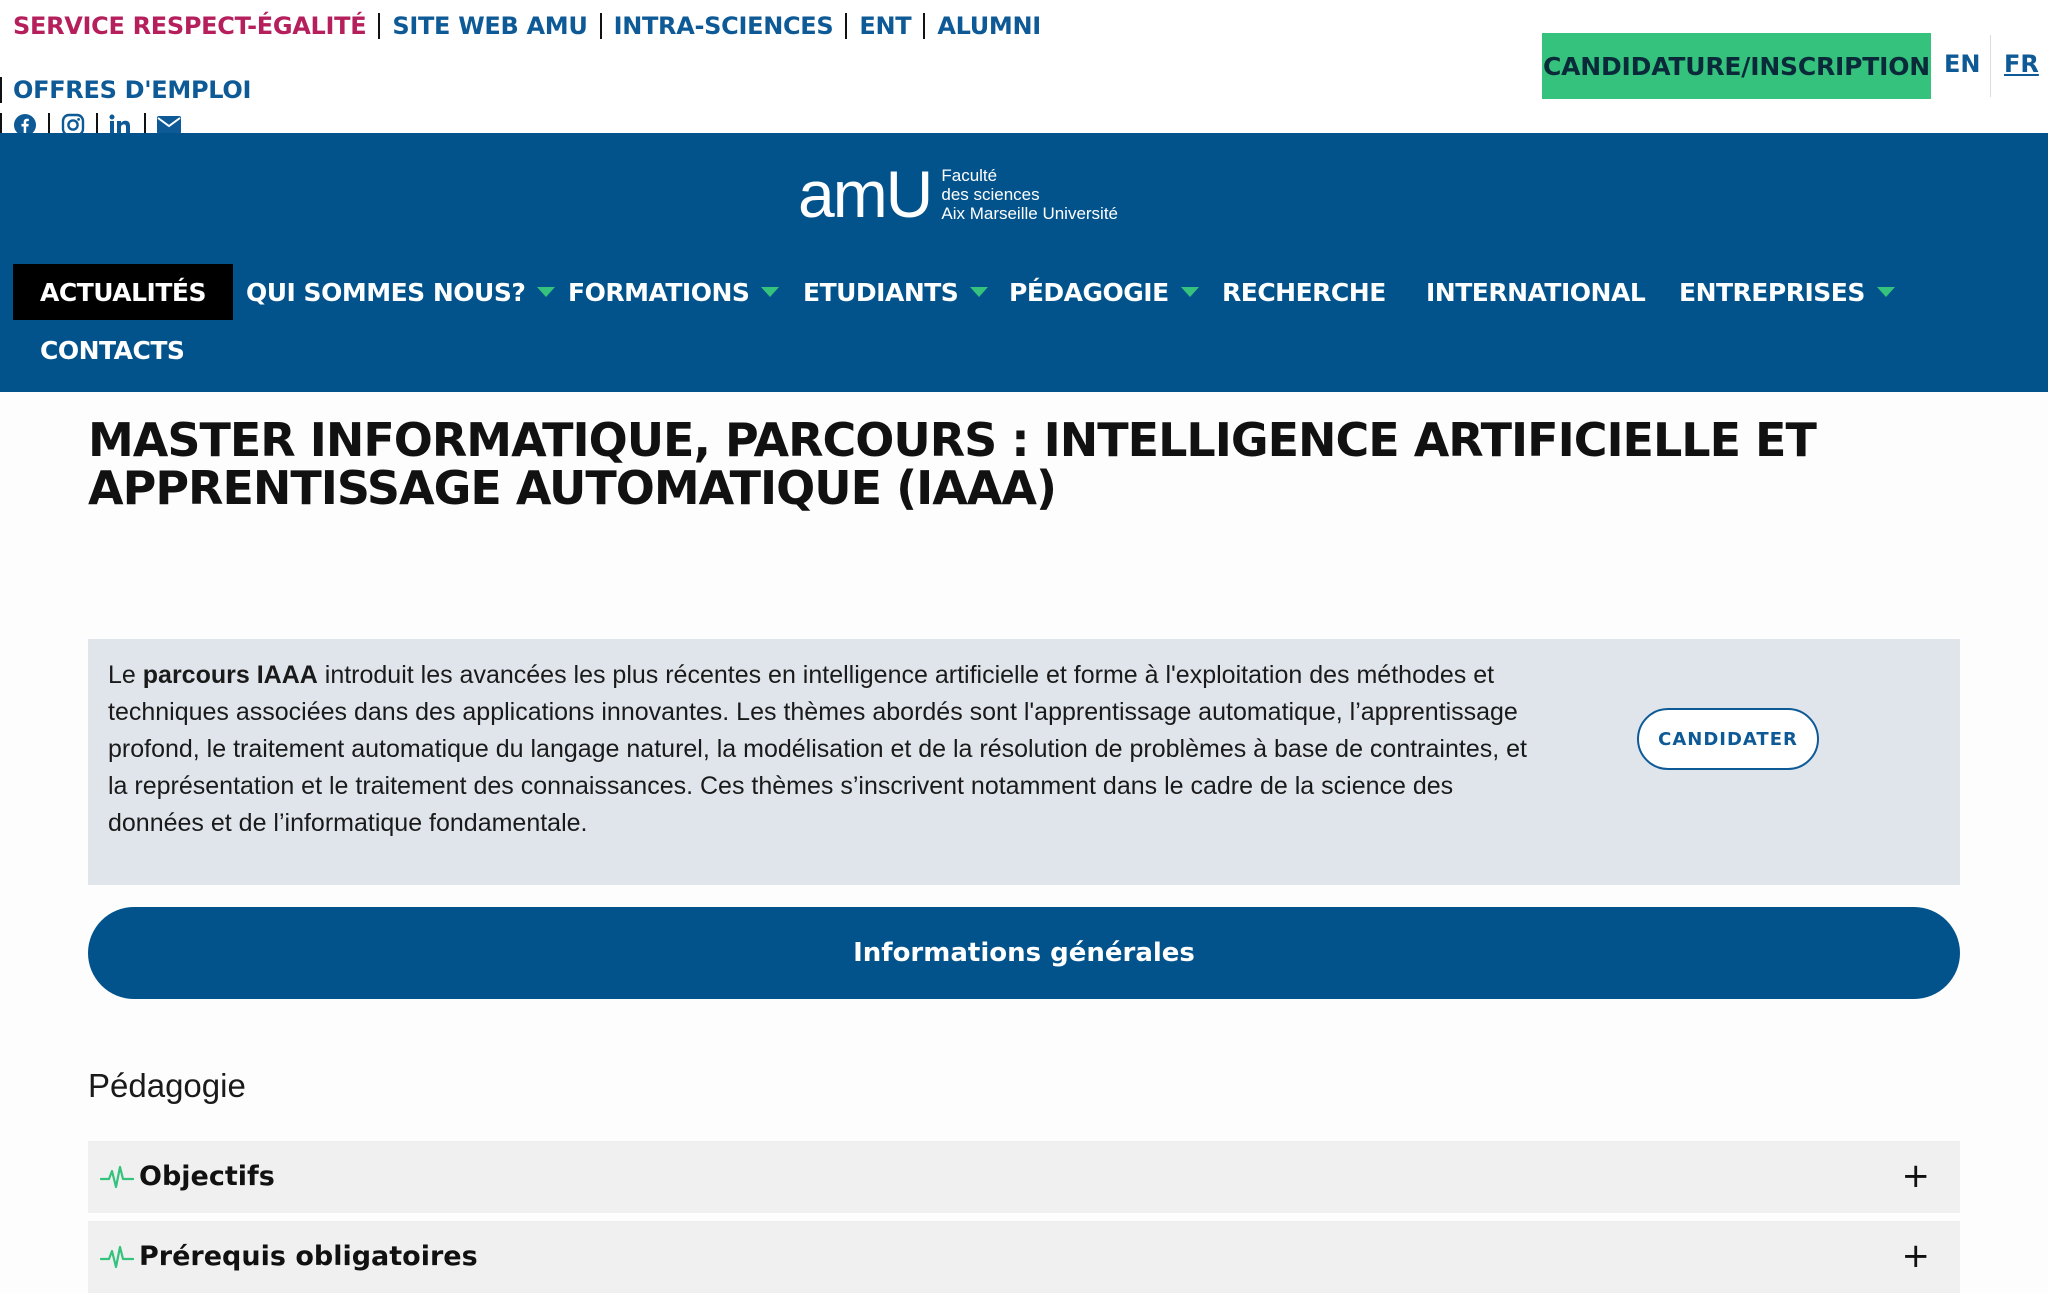  I want to click on link-intra-sciences: INTRA-SCIENCES, so click(724, 26).